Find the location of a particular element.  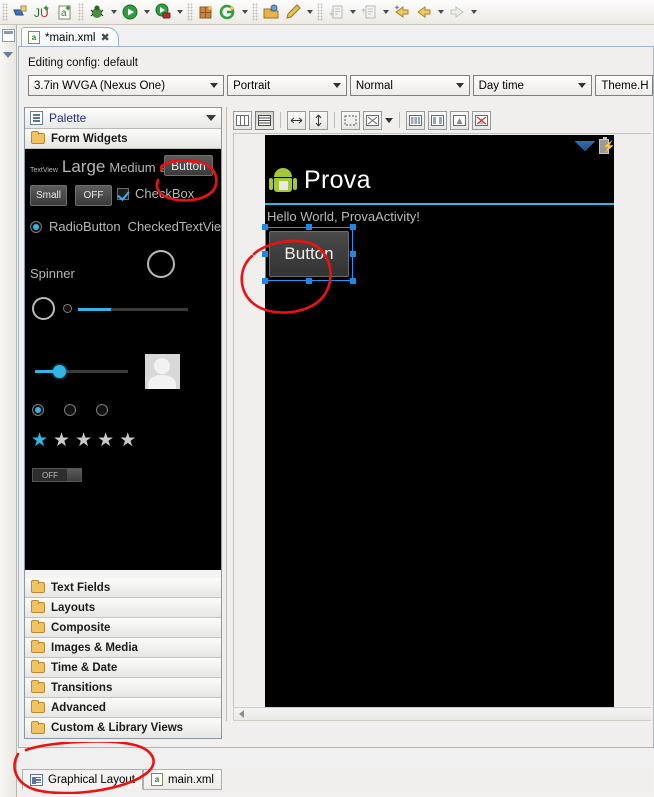

back-dropdown-icon is located at coordinates (440, 12).